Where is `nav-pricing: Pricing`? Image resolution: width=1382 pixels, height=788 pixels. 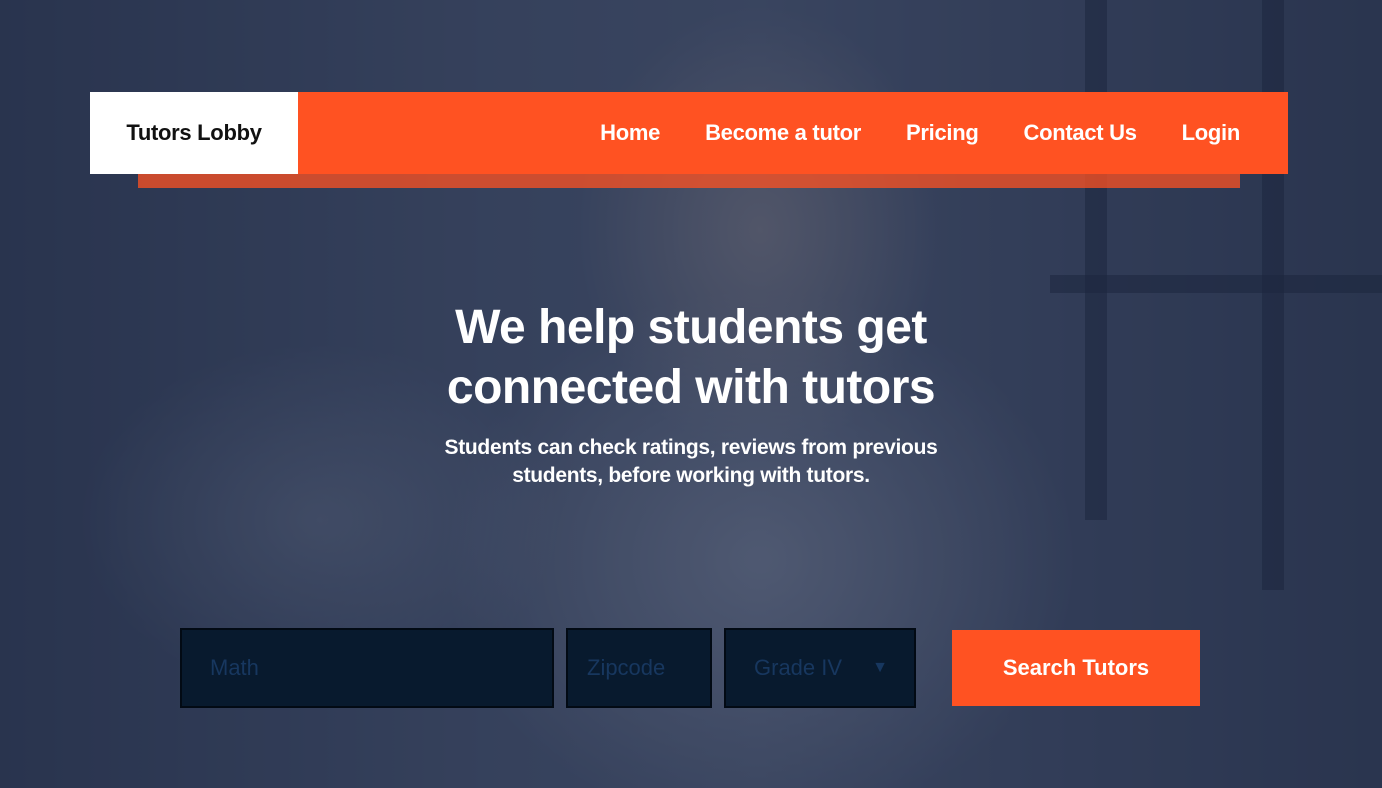
nav-pricing: Pricing is located at coordinates (942, 133).